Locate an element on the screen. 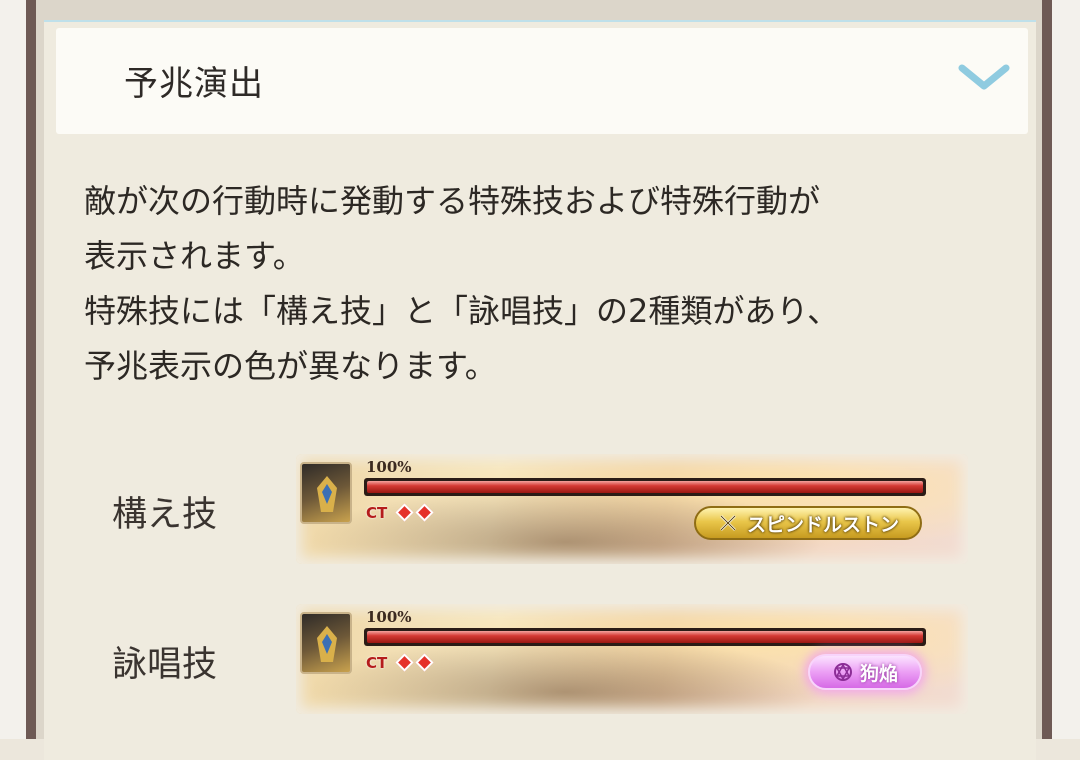 The width and height of the screenshot is (1080, 760). chant-skill-badge: 狗焔 is located at coordinates (865, 672).